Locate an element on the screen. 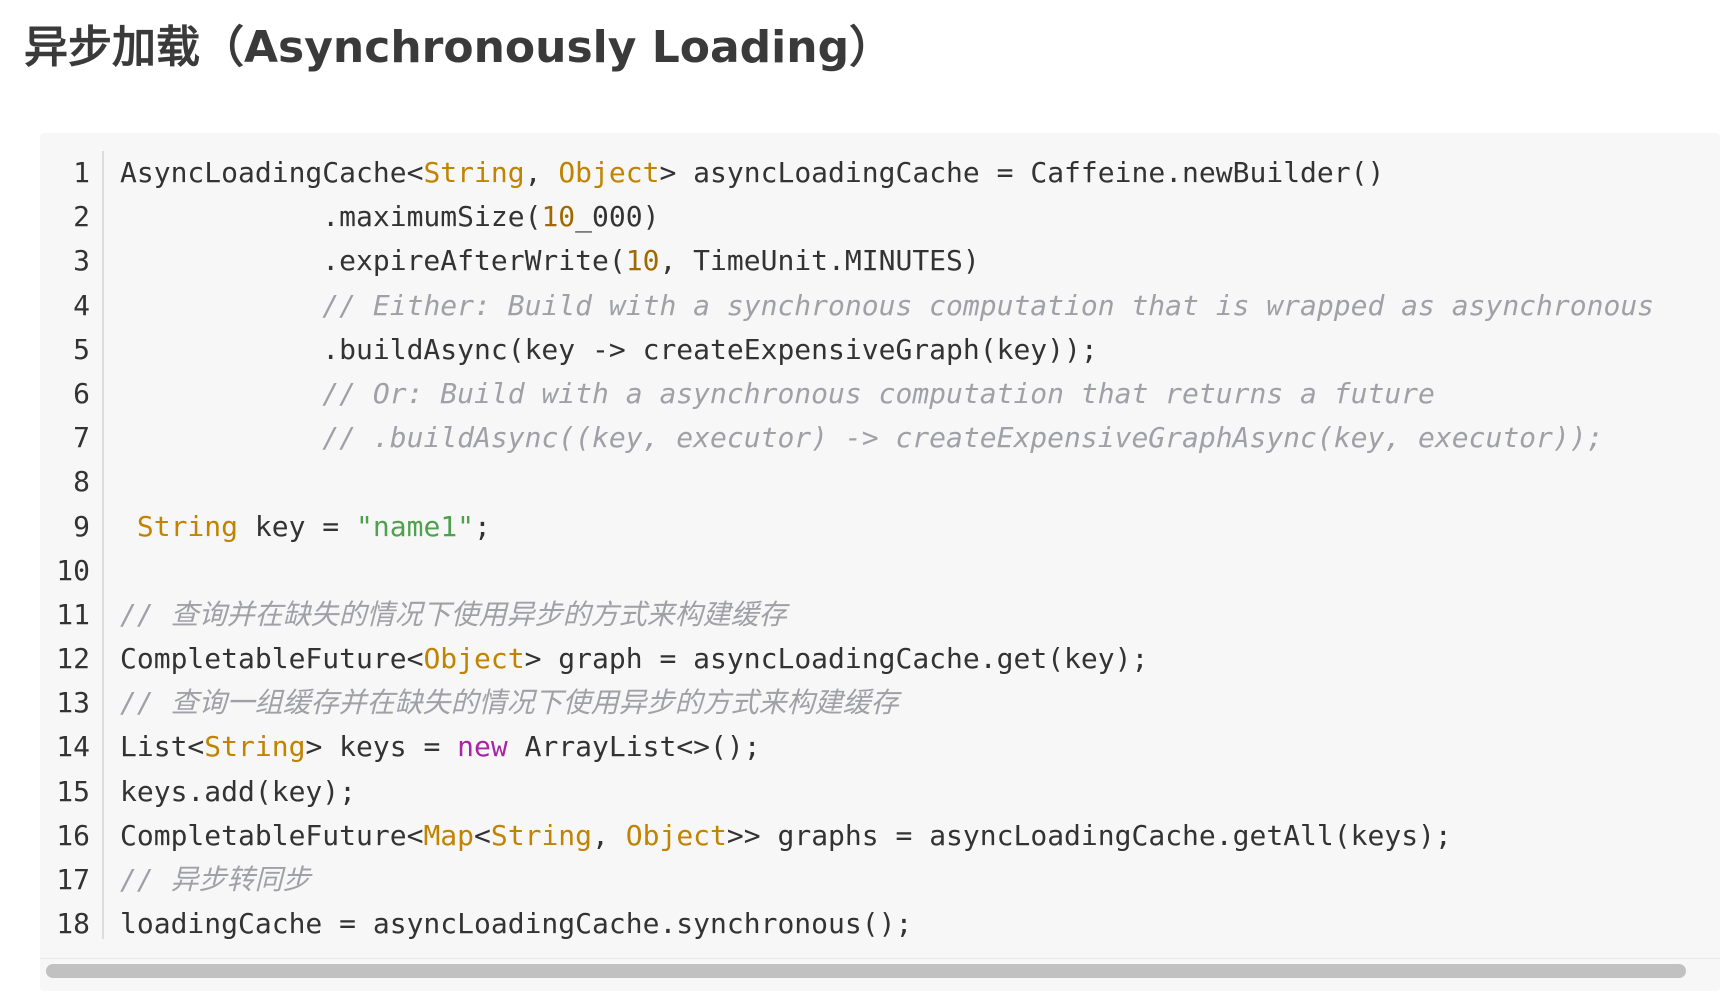  line-number: 4 is located at coordinates (81, 305).